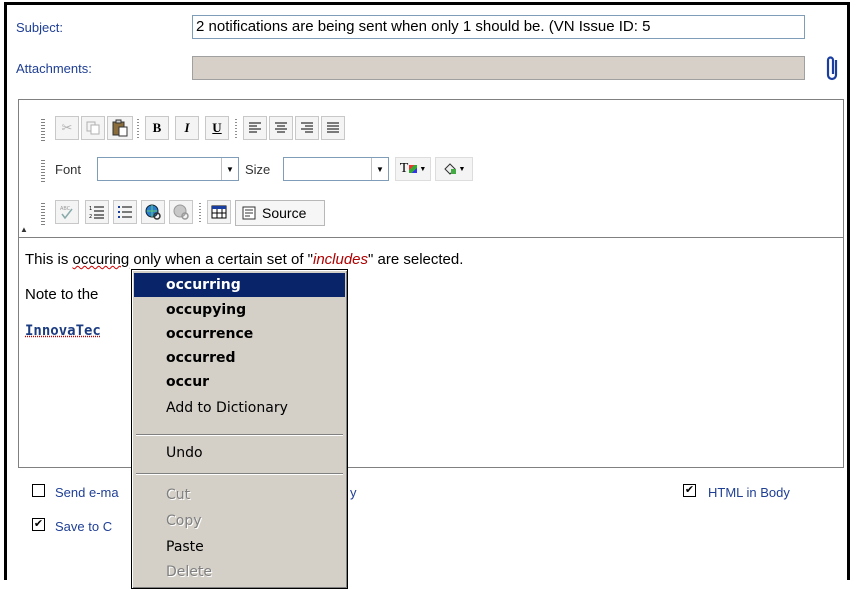  Describe the element at coordinates (284, 213) in the screenshot. I see `source-label: Source` at that location.